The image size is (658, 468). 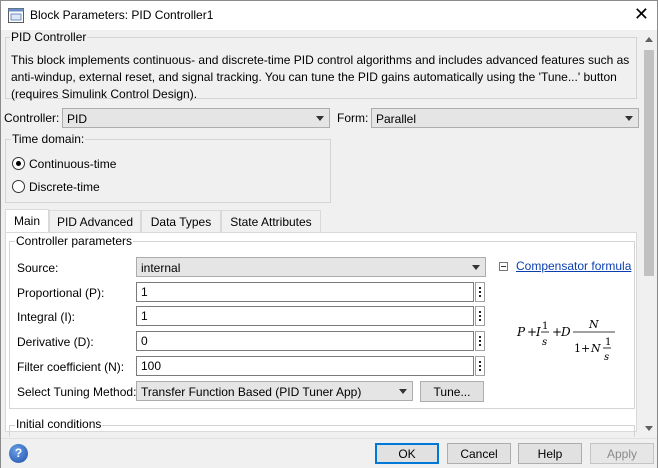 What do you see at coordinates (322, 431) in the screenshot?
I see `initial-conditions-group` at bounding box center [322, 431].